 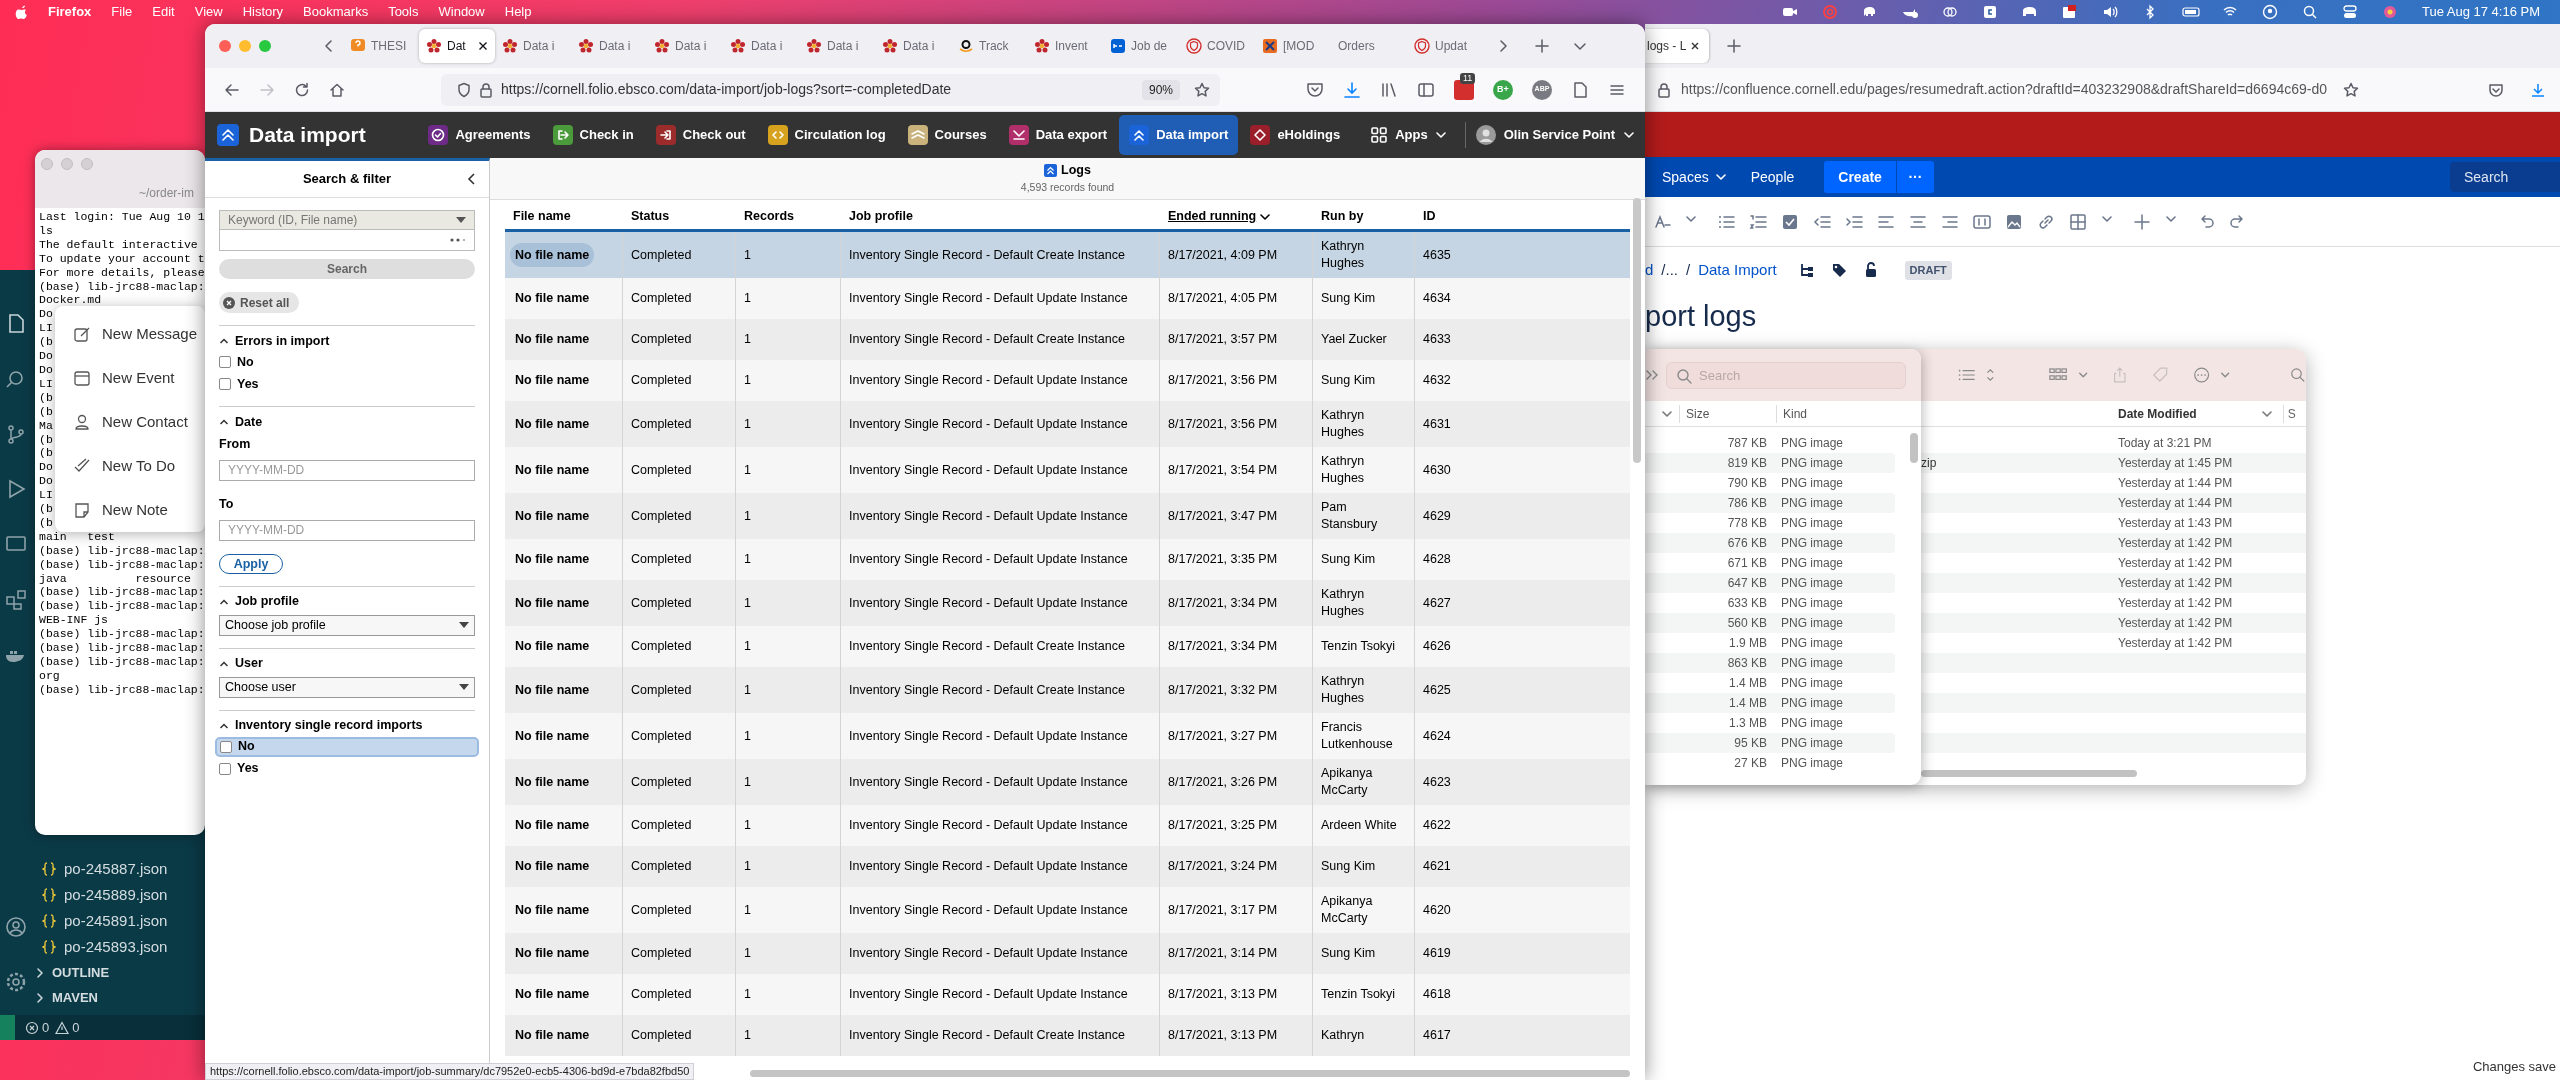 I want to click on sort-arrows-icon, so click(x=1990, y=375).